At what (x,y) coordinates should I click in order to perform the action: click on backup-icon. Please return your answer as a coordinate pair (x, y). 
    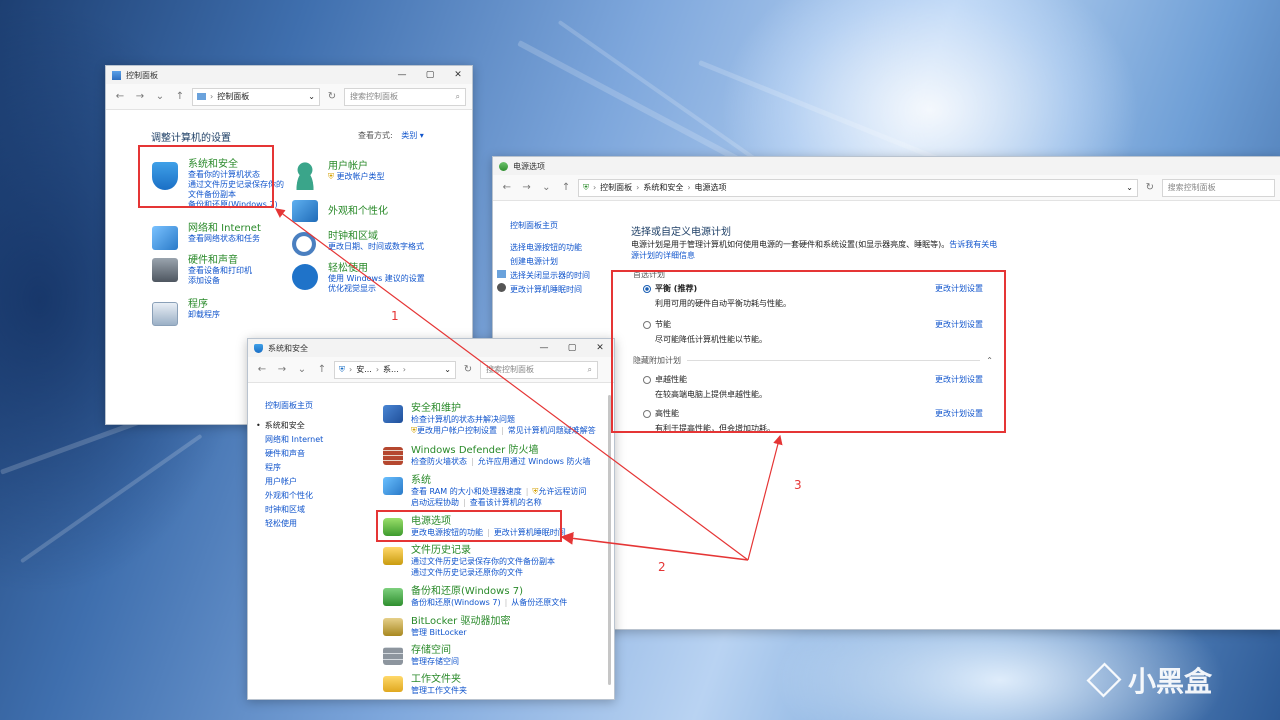
    Looking at the image, I should click on (393, 597).